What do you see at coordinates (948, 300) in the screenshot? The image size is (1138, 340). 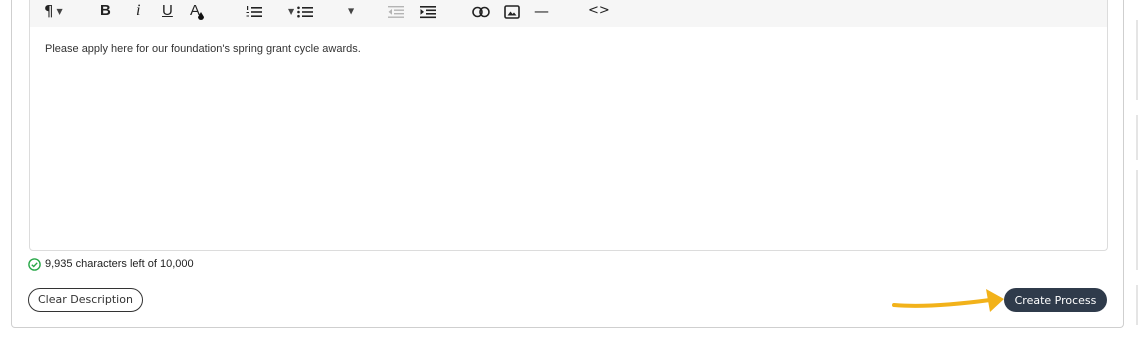 I see `annotation-arrow-icon` at bounding box center [948, 300].